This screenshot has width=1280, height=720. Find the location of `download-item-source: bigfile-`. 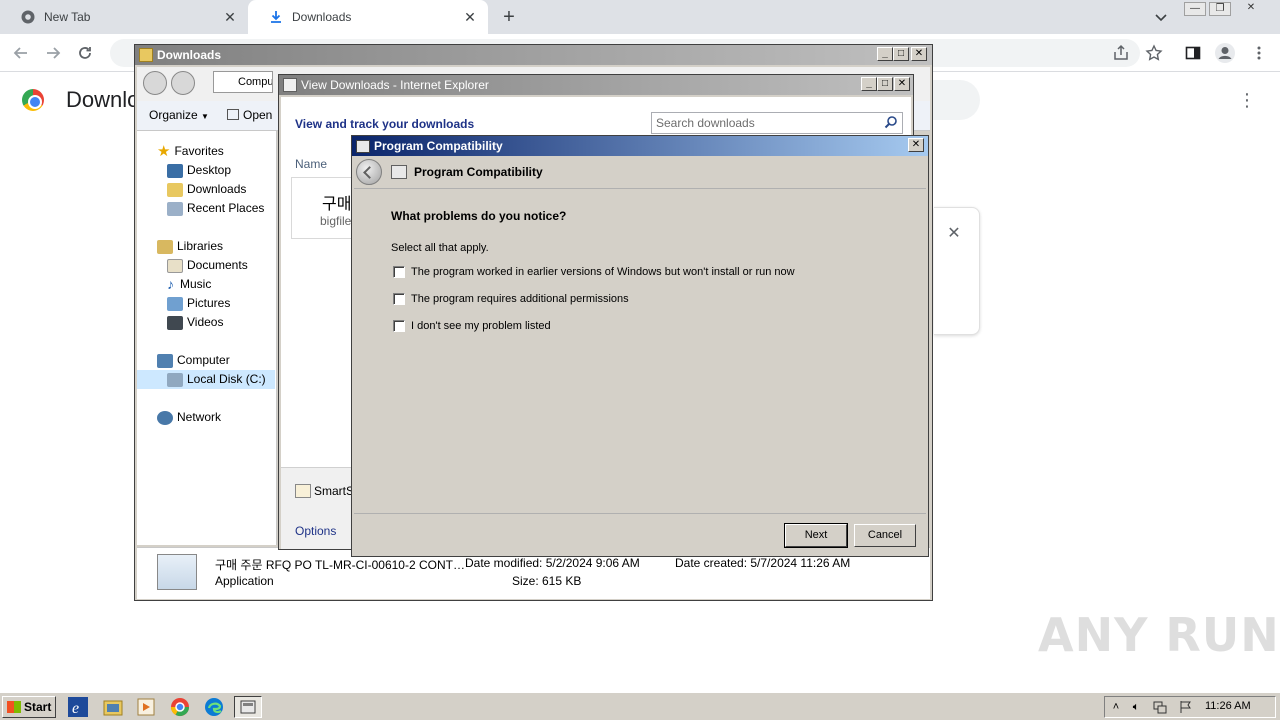

download-item-source: bigfile- is located at coordinates (336, 221).